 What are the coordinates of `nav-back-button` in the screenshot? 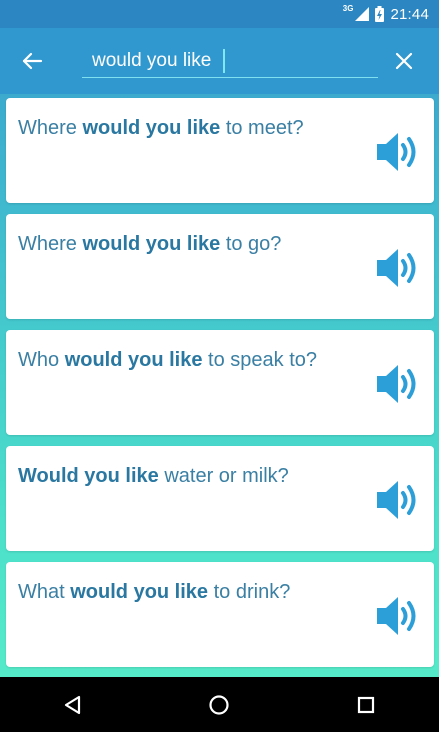 It's located at (73, 705).